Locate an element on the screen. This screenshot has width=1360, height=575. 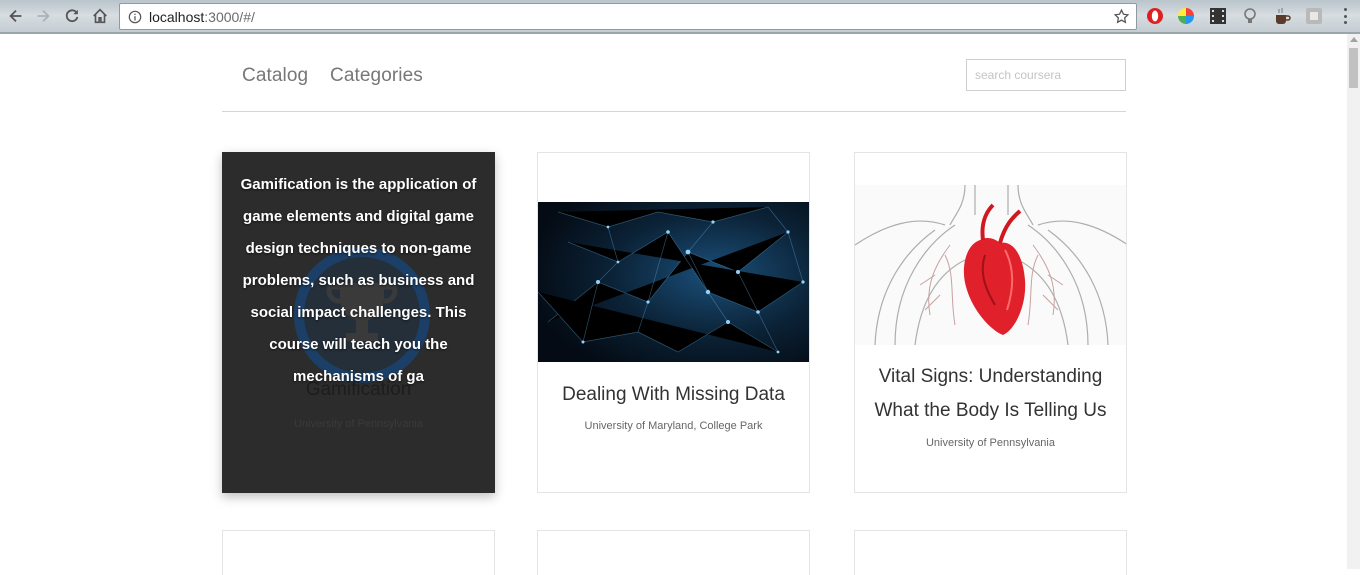
forward-button is located at coordinates (43, 16).